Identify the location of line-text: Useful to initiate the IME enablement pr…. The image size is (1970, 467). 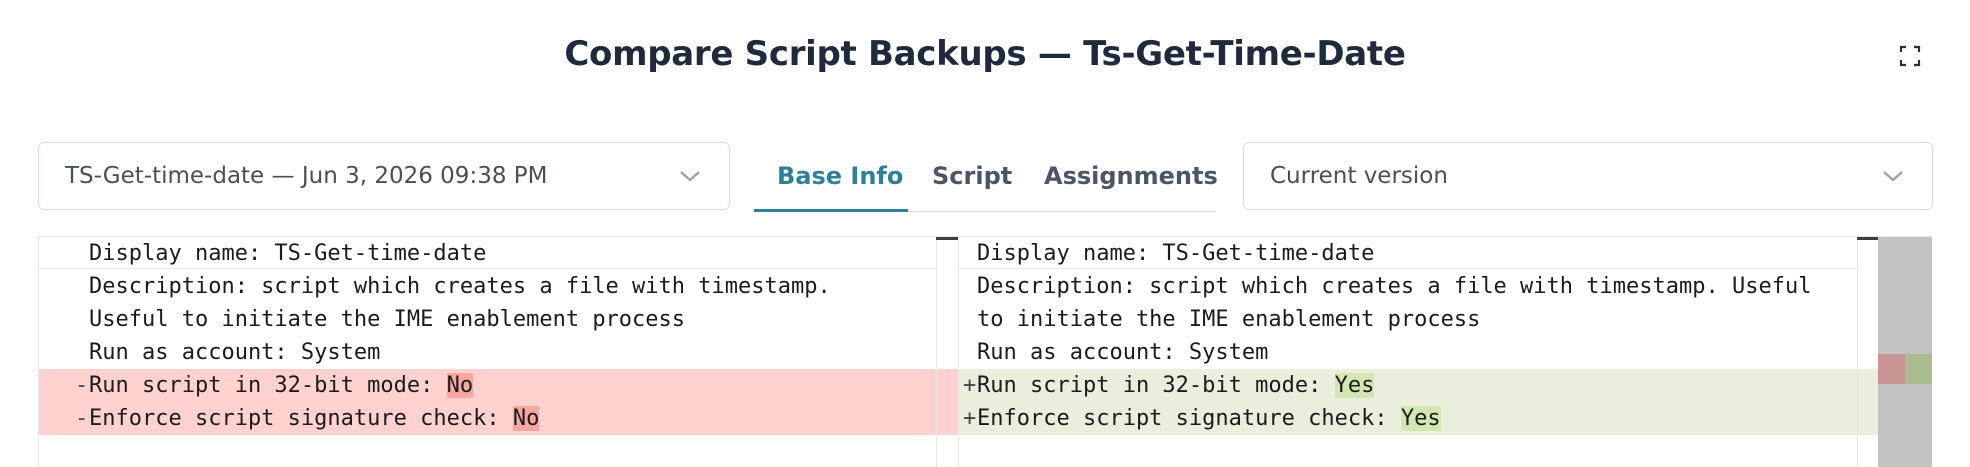
(387, 319).